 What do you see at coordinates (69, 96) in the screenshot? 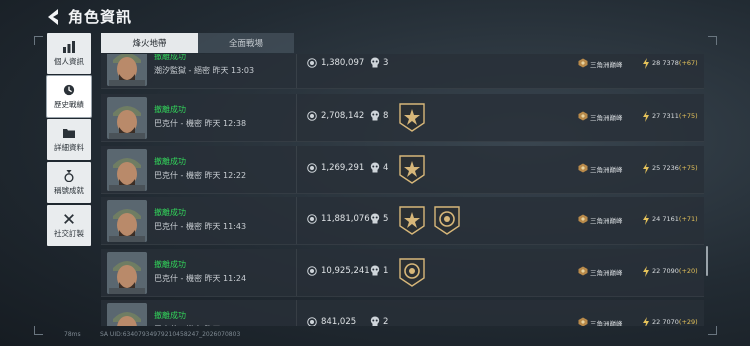
I see `sidebar-item-history: 歷史戰績` at bounding box center [69, 96].